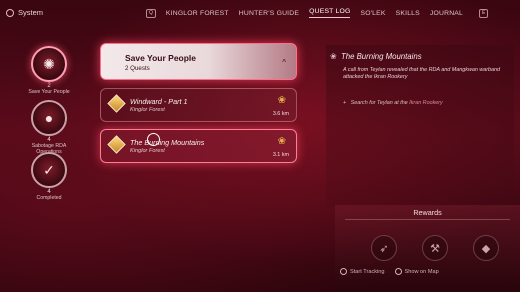  What do you see at coordinates (379, 103) in the screenshot?
I see `objective-text: Search for Teylan at the` at bounding box center [379, 103].